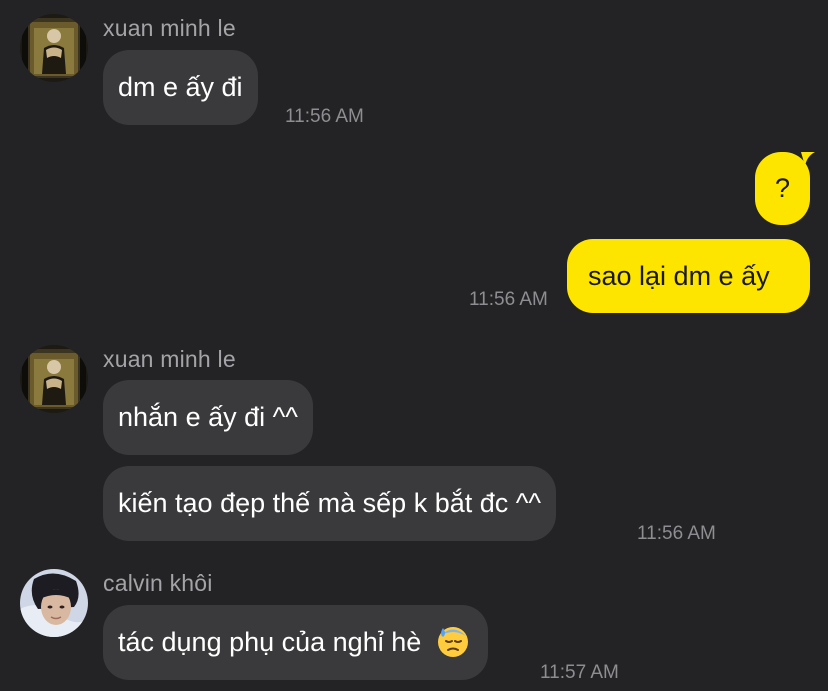  What do you see at coordinates (782, 188) in the screenshot?
I see `message-text: ?` at bounding box center [782, 188].